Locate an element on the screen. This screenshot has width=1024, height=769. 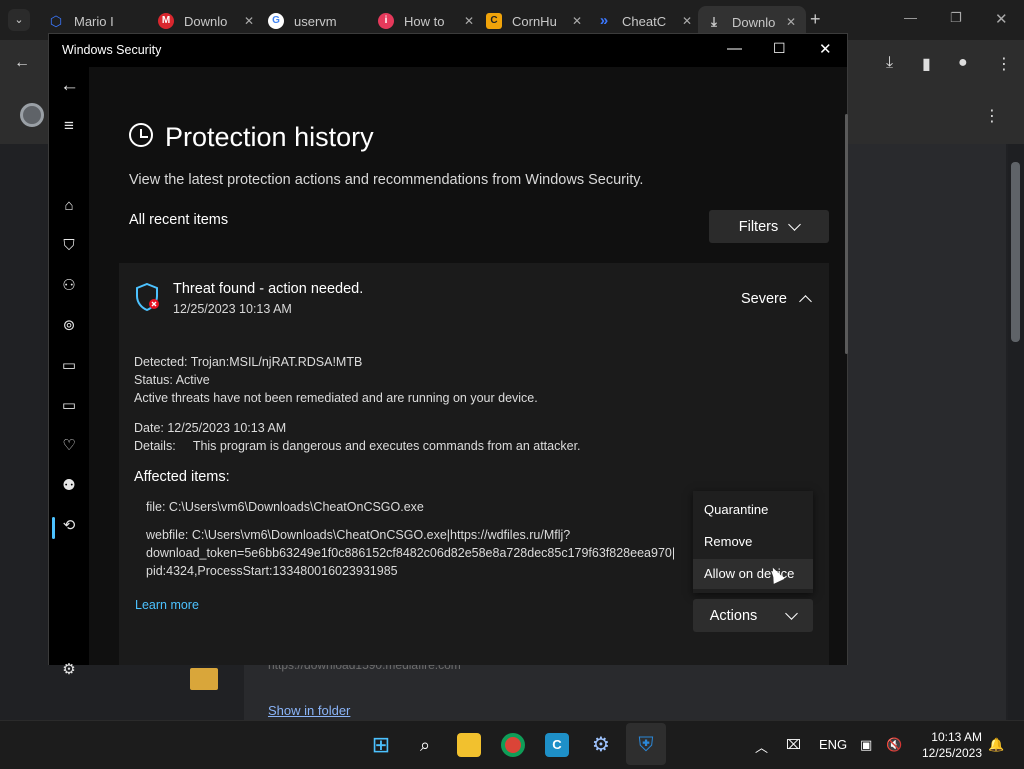
browser-tab-2: M Downlo ✕ is located at coordinates (206, 21).